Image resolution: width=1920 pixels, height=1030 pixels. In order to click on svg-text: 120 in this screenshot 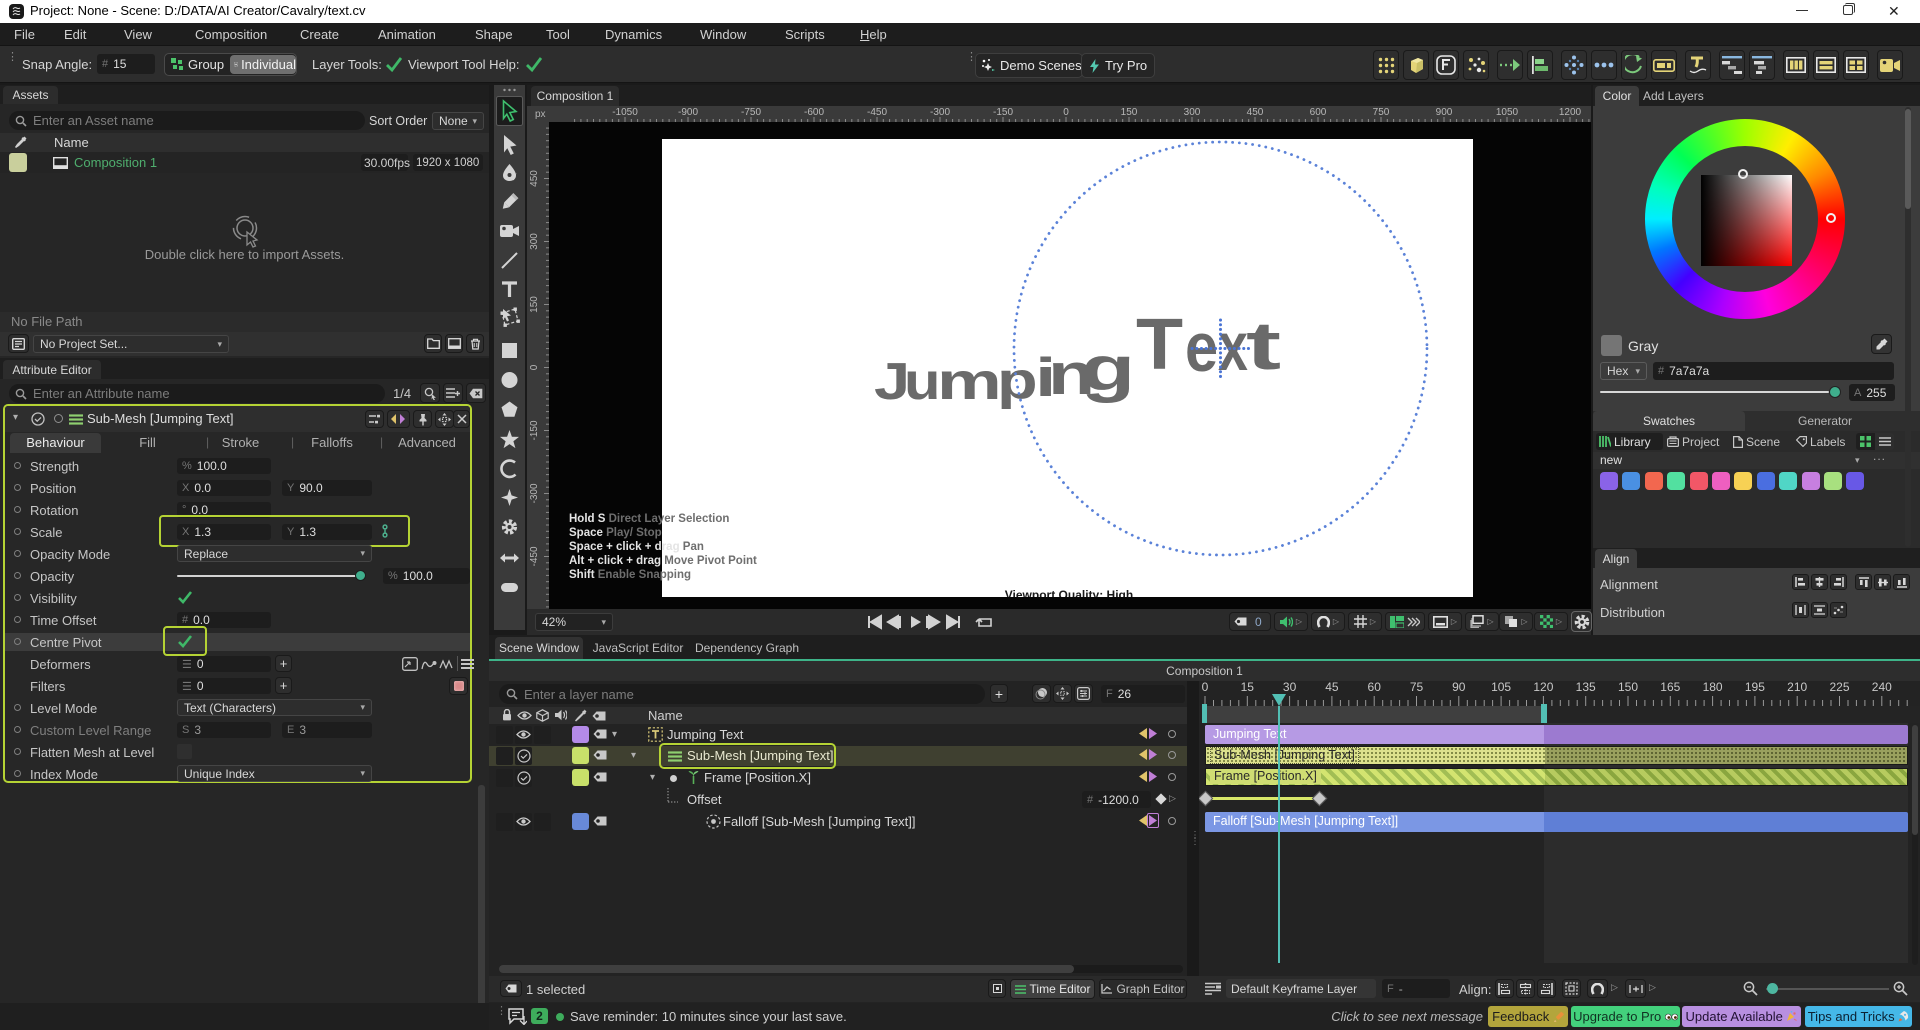, I will do `click(1543, 687)`.